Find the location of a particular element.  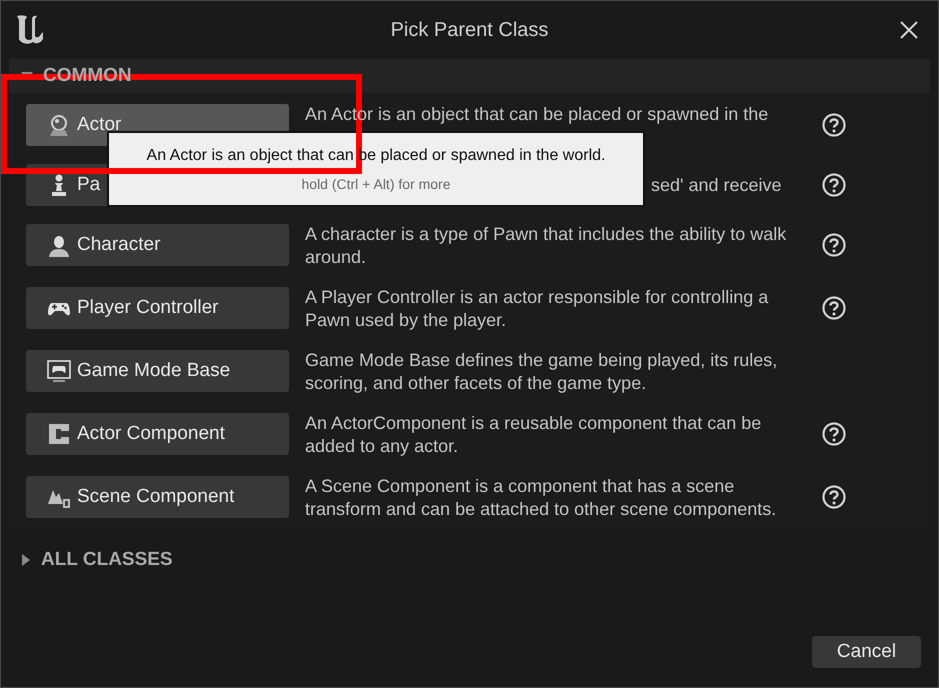

class-description: An ActorComponent is a reusable component that can be added to any actor. is located at coordinates (533, 435).